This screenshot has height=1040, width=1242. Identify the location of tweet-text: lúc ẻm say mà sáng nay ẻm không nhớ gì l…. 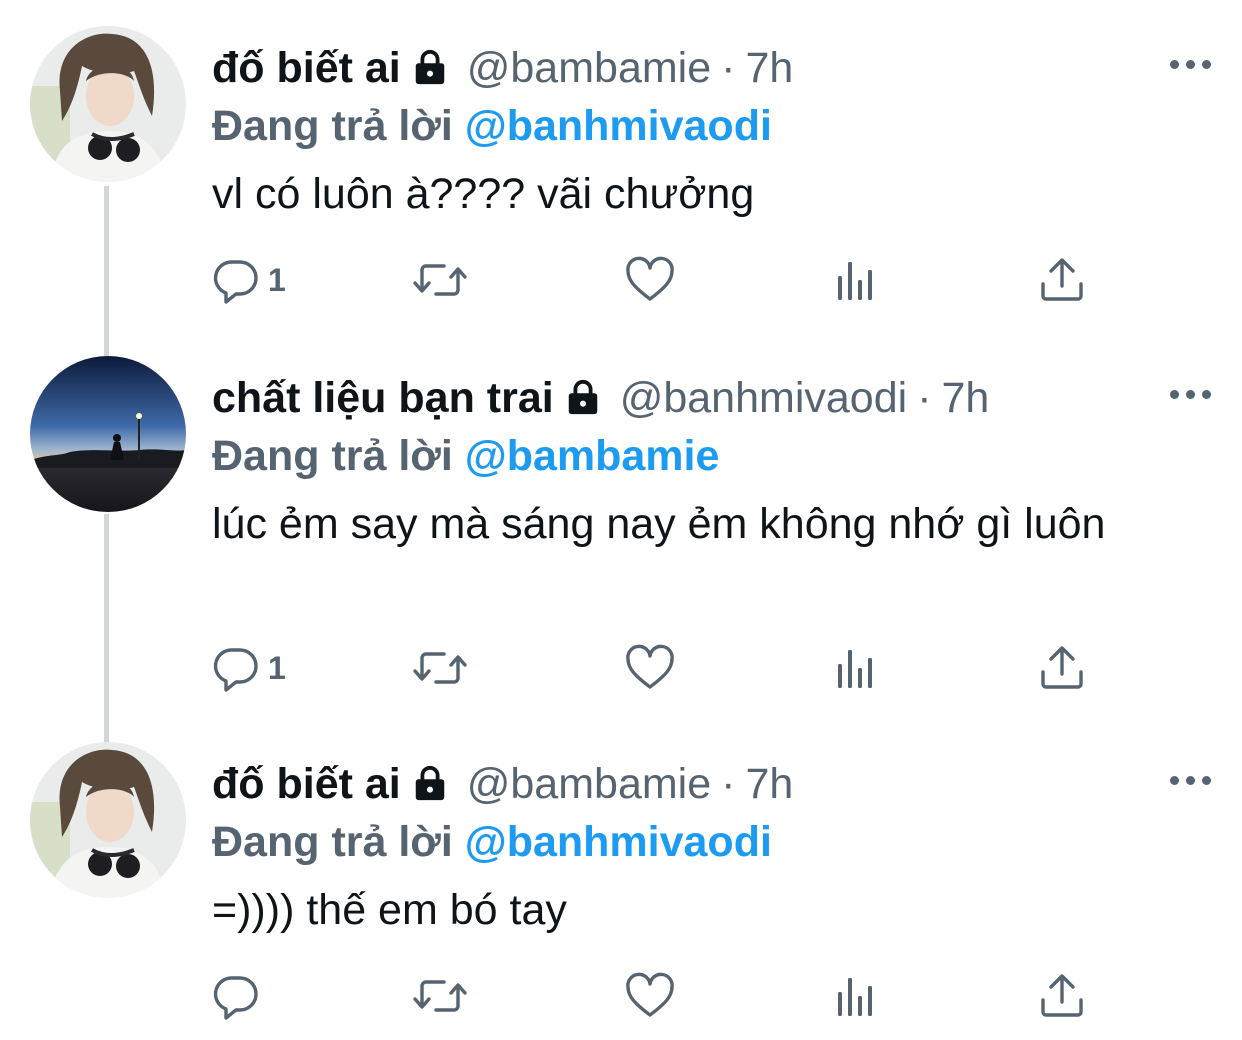
(659, 524).